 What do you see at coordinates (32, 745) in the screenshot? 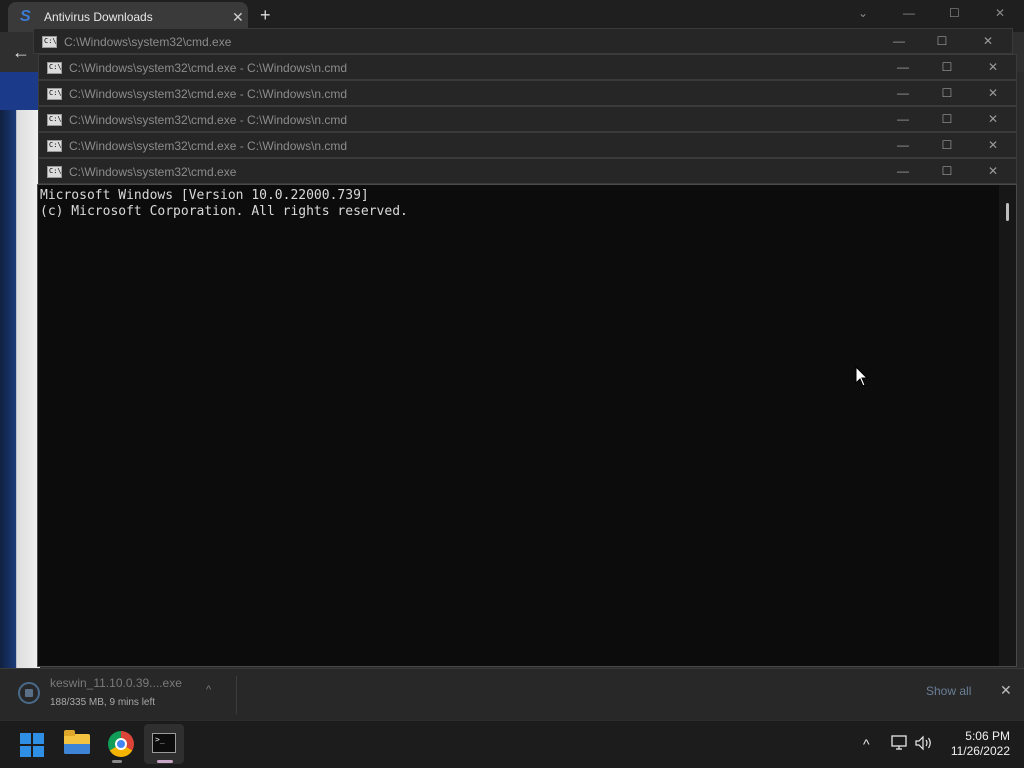
I see `windows-start-icon` at bounding box center [32, 745].